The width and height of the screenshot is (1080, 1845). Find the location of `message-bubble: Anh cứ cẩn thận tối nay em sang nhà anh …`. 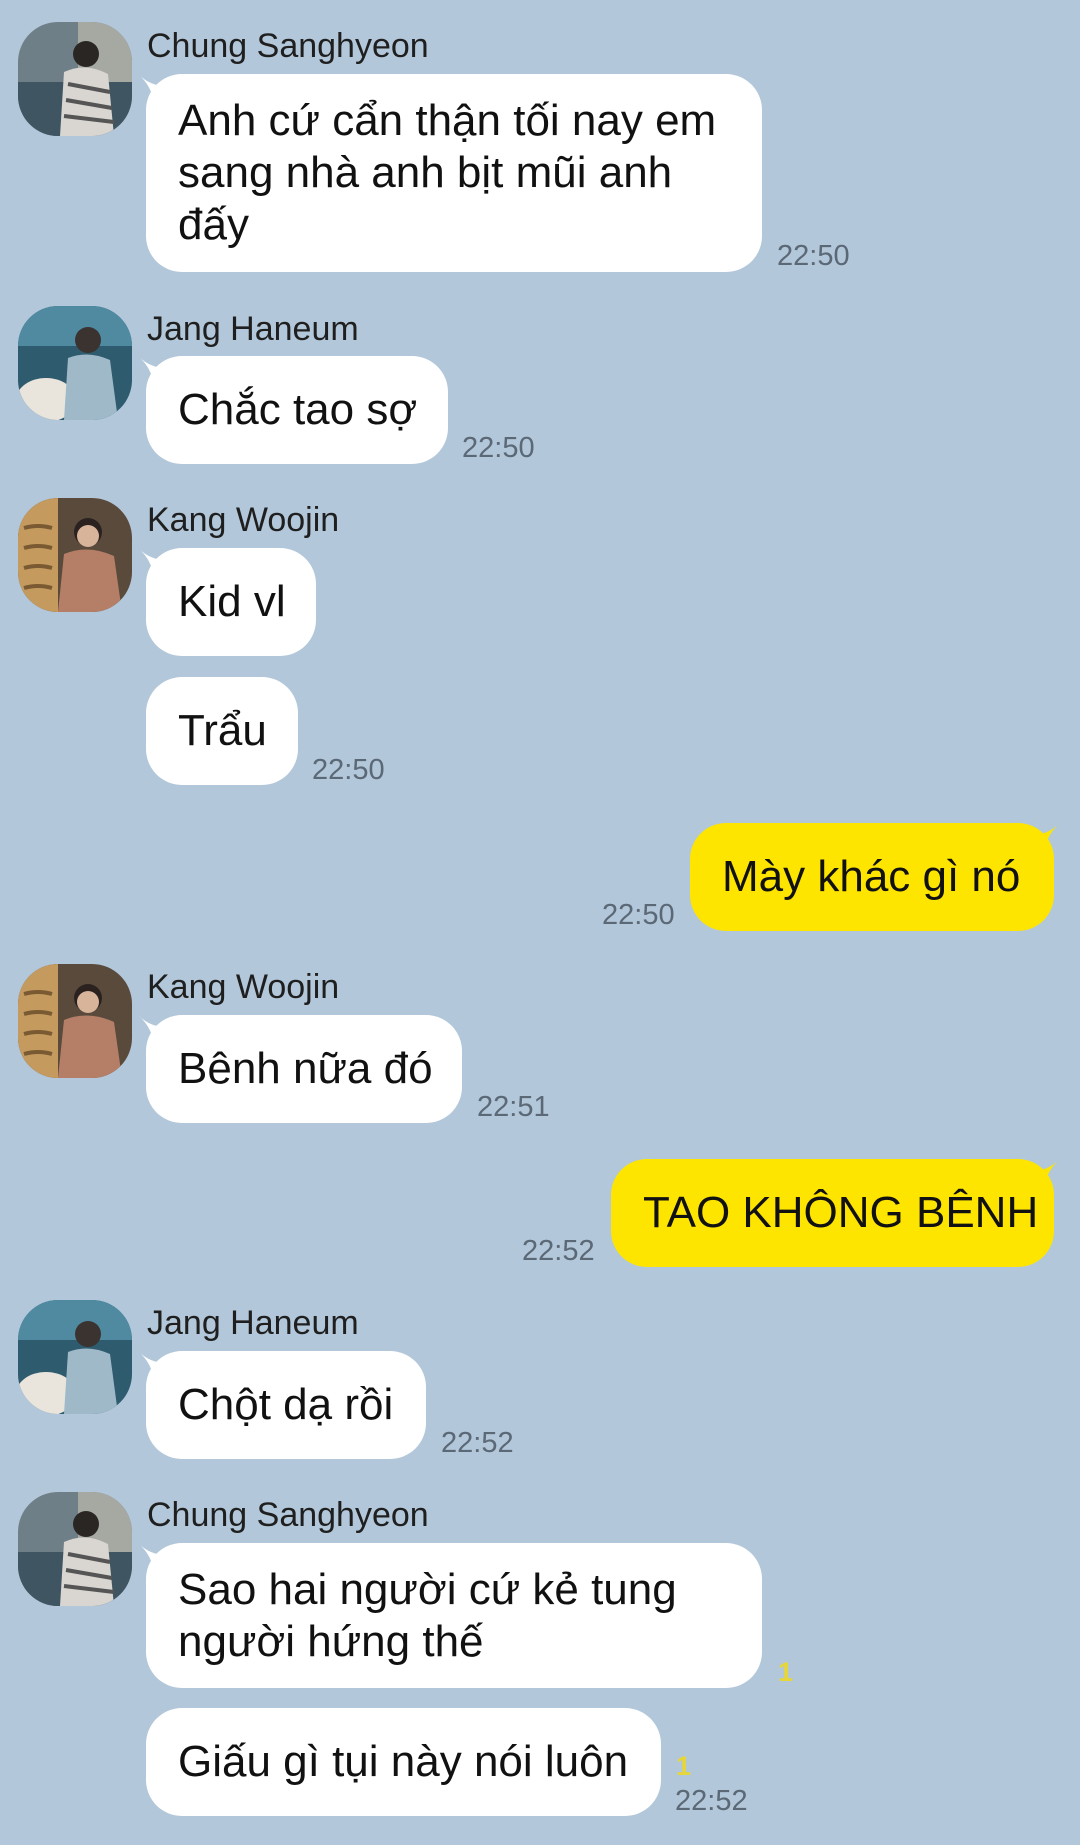

message-bubble: Anh cứ cẩn thận tối nay em sang nhà anh … is located at coordinates (454, 173).